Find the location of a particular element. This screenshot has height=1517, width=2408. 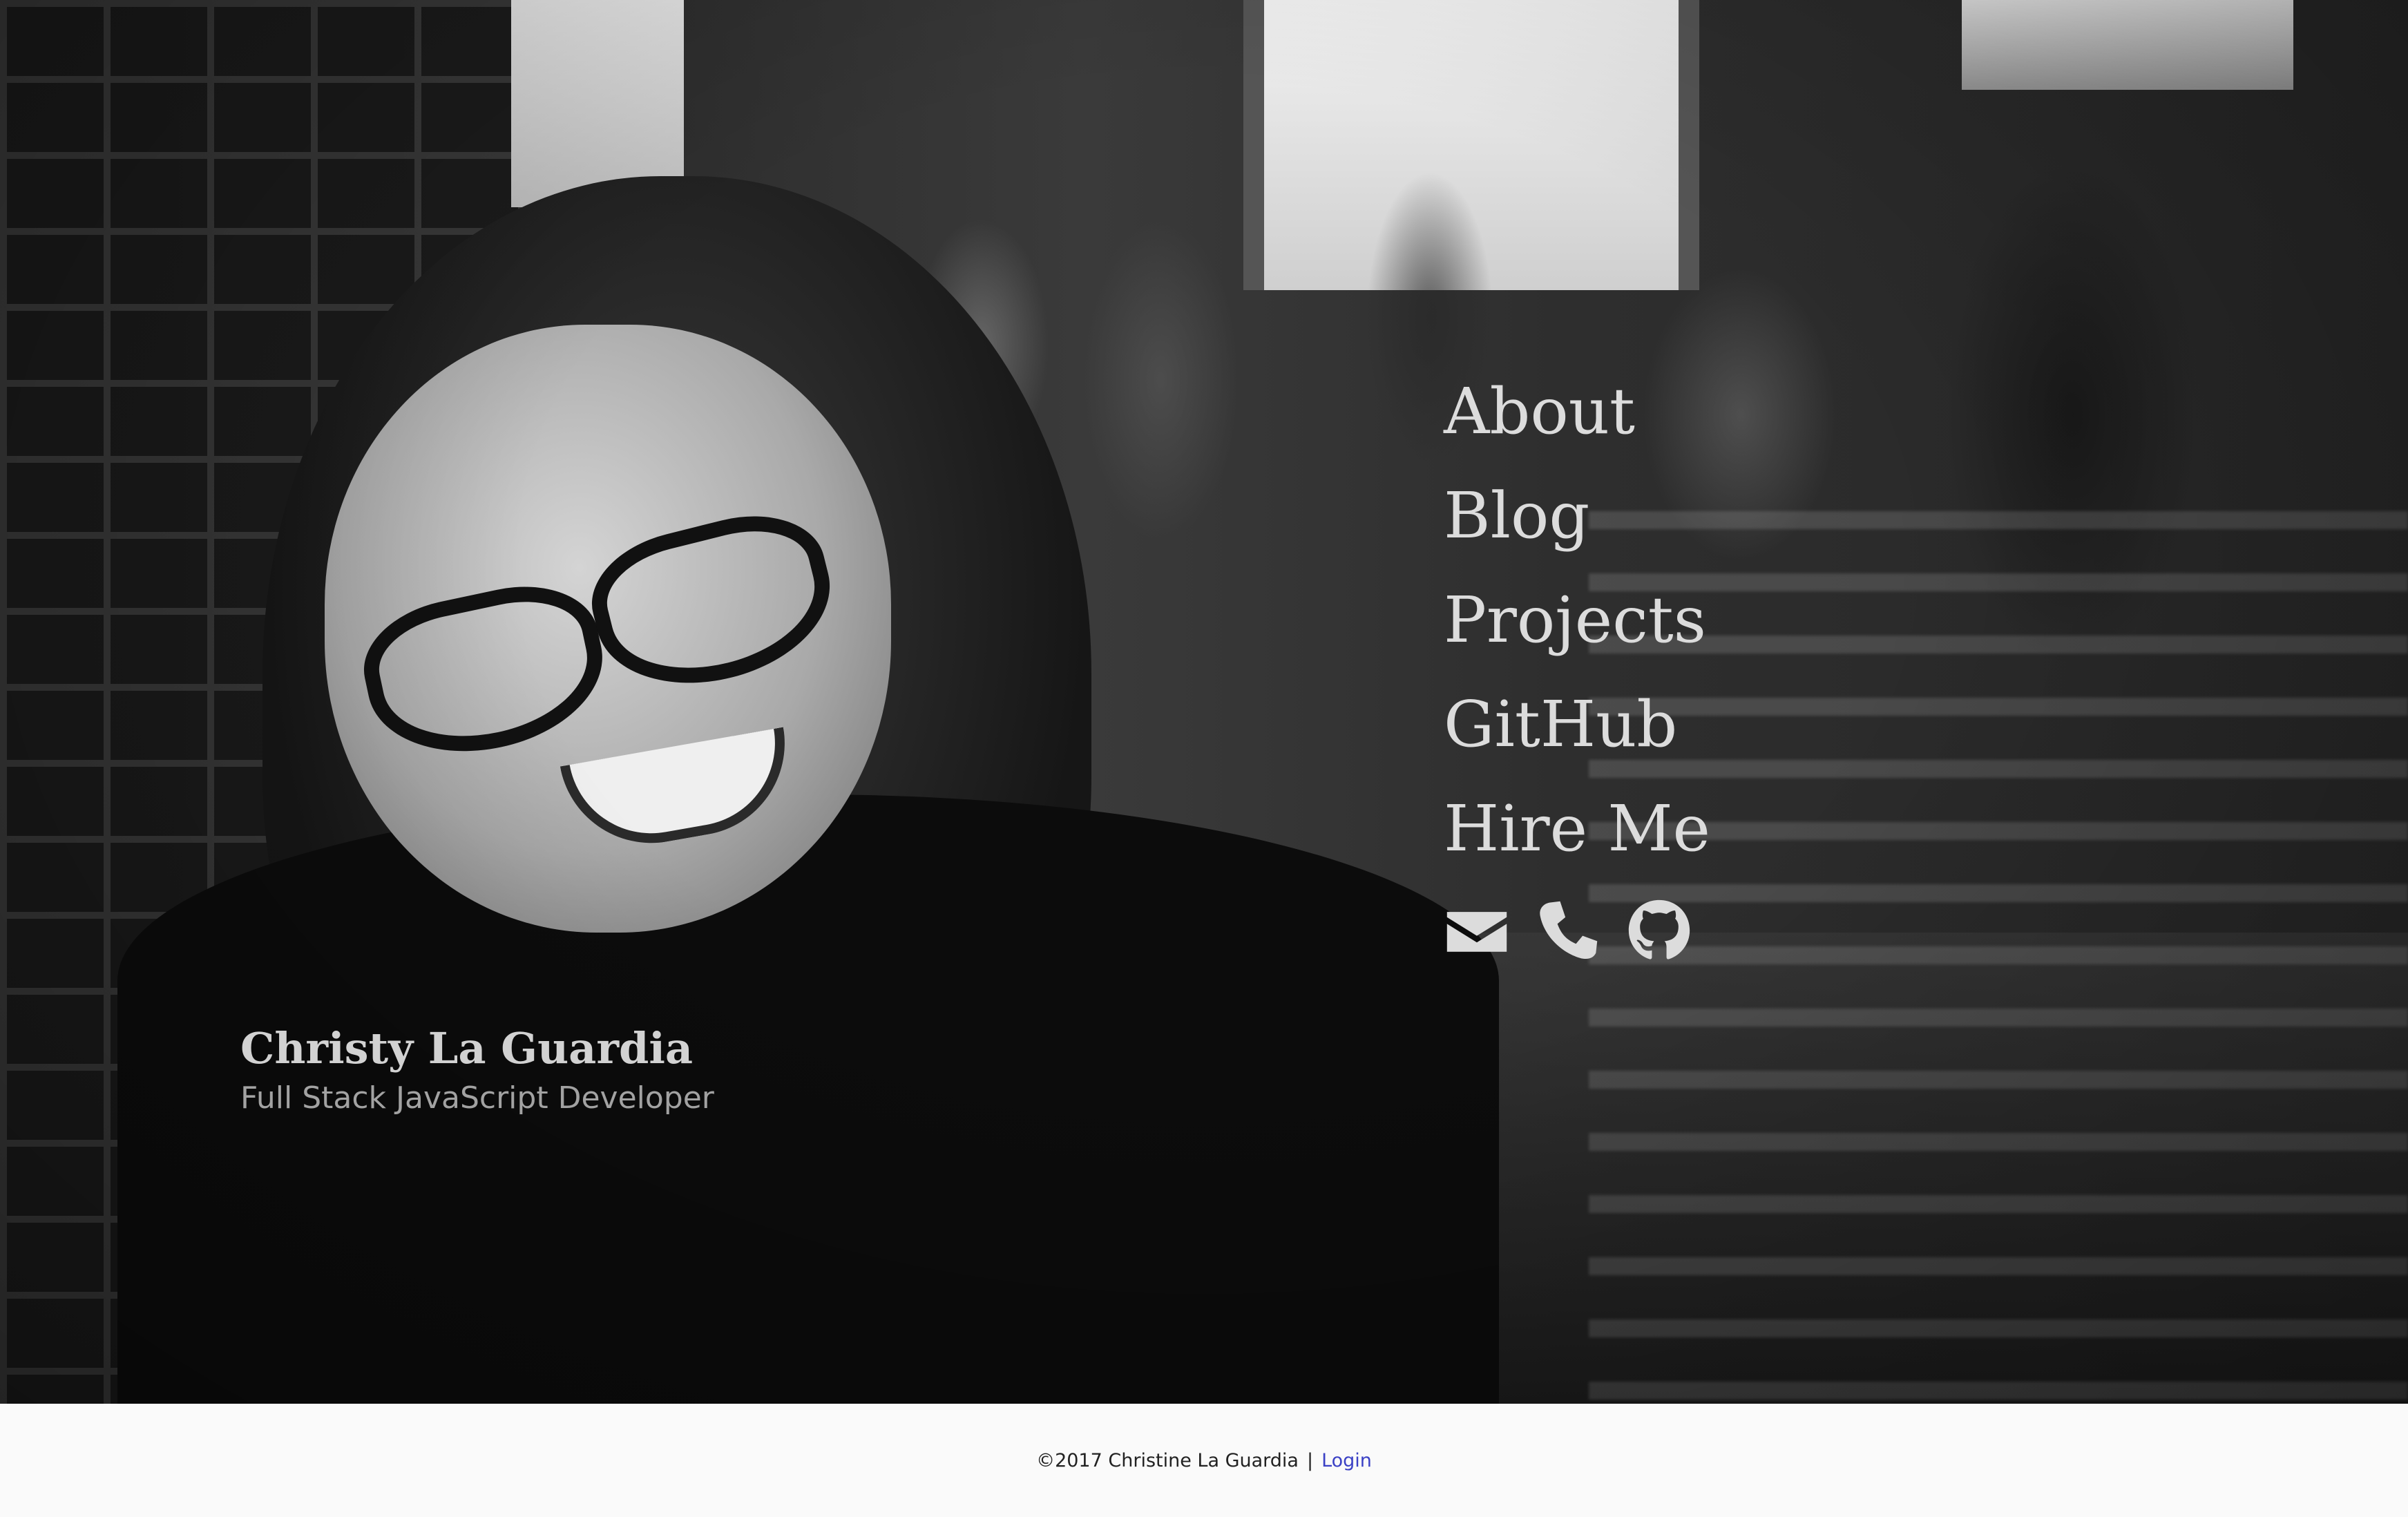

person-tagline: Full Stack JavaScript Developer is located at coordinates (477, 1098).